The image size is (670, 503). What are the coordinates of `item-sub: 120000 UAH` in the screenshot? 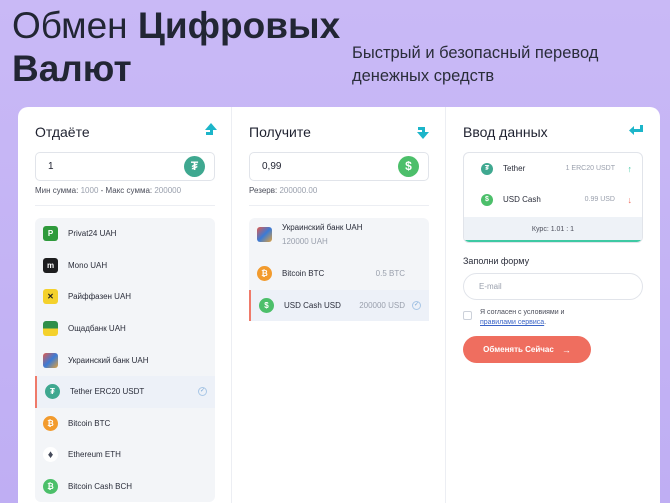 It's located at (305, 241).